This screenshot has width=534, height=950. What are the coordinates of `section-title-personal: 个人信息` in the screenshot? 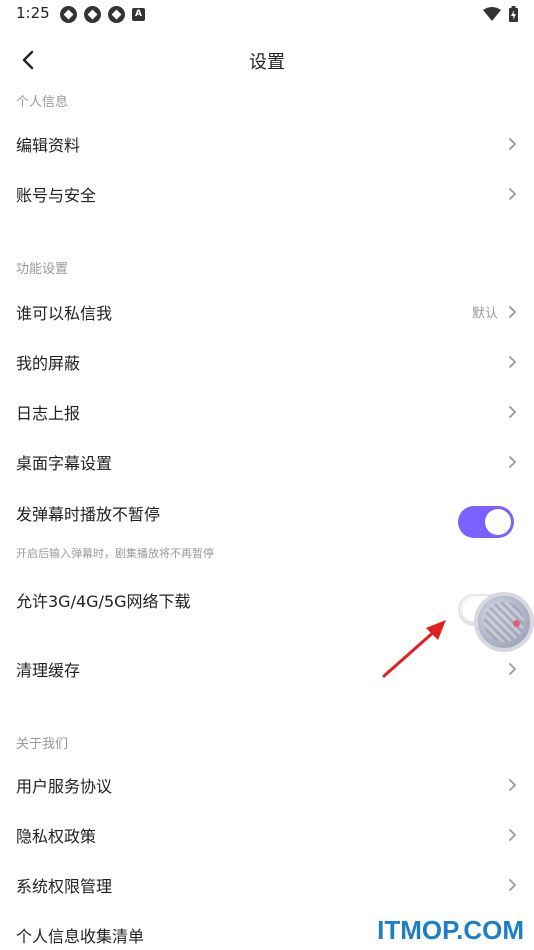 It's located at (42, 102).